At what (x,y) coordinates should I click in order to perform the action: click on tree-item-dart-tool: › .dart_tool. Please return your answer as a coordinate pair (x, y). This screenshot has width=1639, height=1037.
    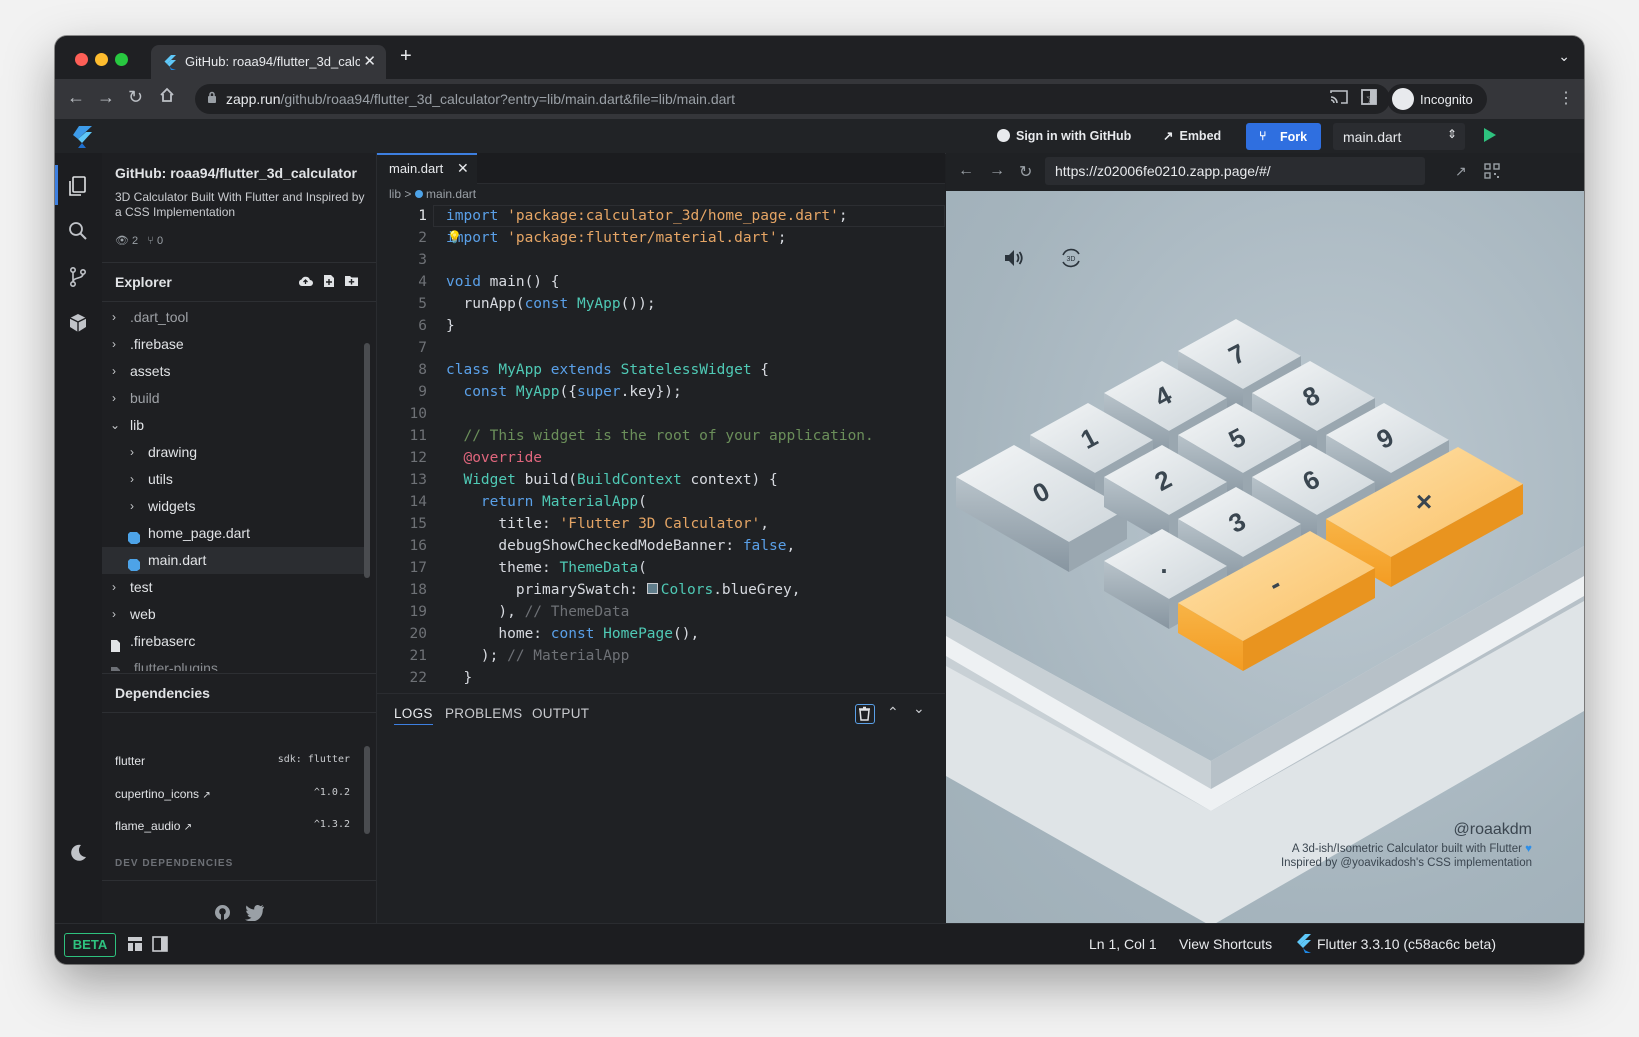
    Looking at the image, I should click on (233, 317).